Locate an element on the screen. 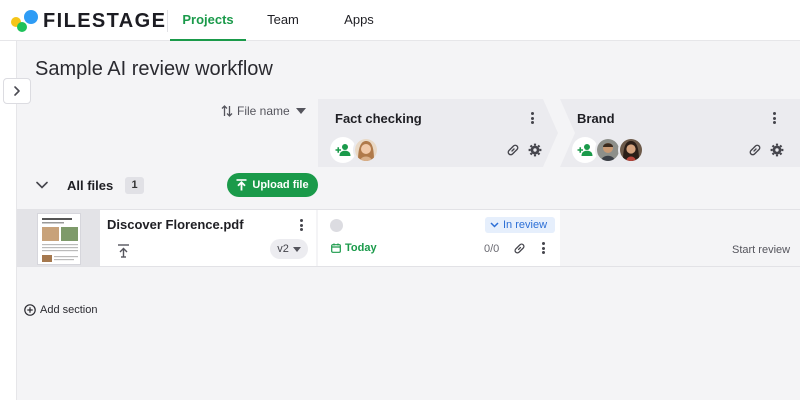 The height and width of the screenshot is (400, 800). expand-sidebar-button is located at coordinates (17, 91).